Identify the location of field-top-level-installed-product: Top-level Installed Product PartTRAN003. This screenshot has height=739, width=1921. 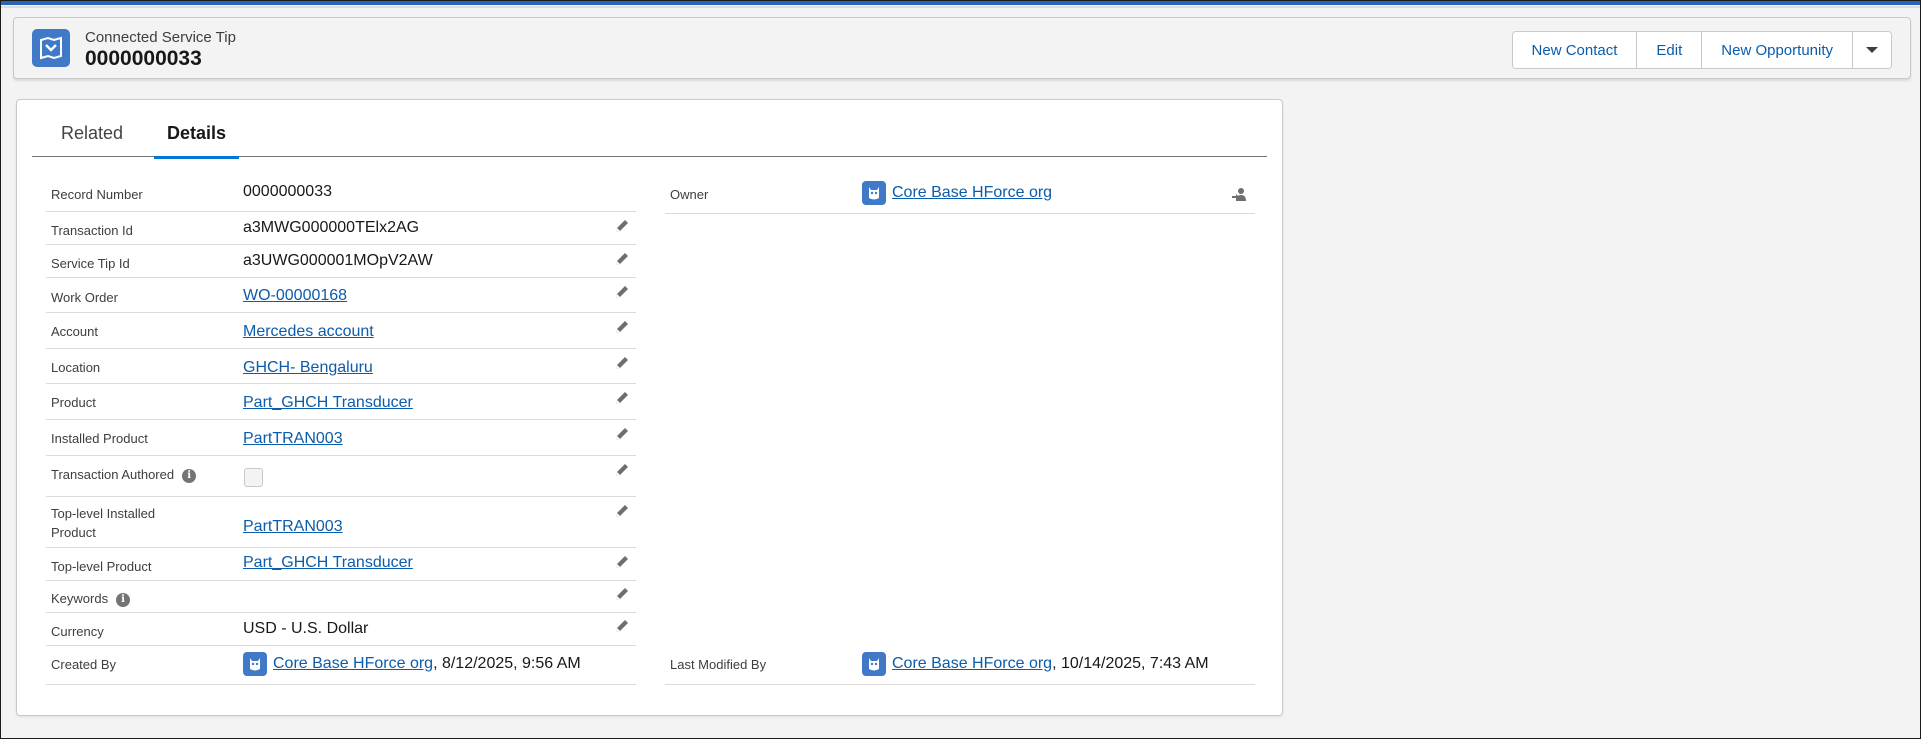
(341, 522).